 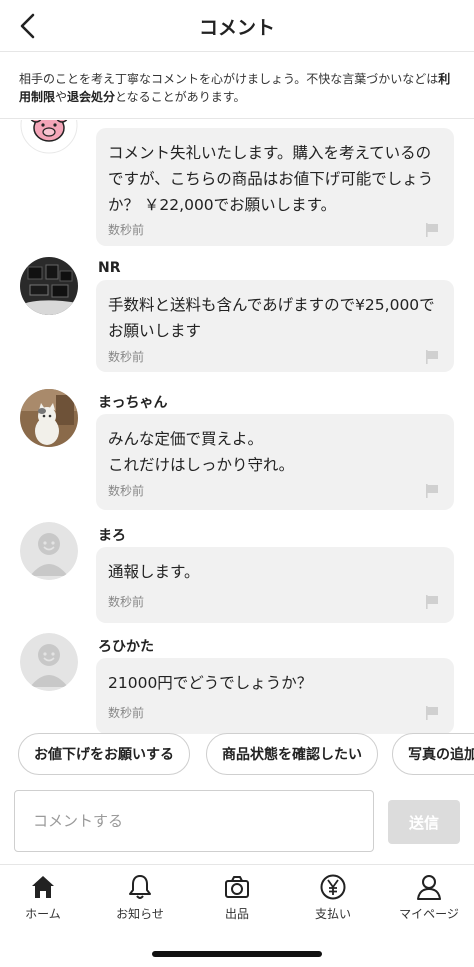 What do you see at coordinates (332, 914) in the screenshot?
I see `tab-label: 支払い` at bounding box center [332, 914].